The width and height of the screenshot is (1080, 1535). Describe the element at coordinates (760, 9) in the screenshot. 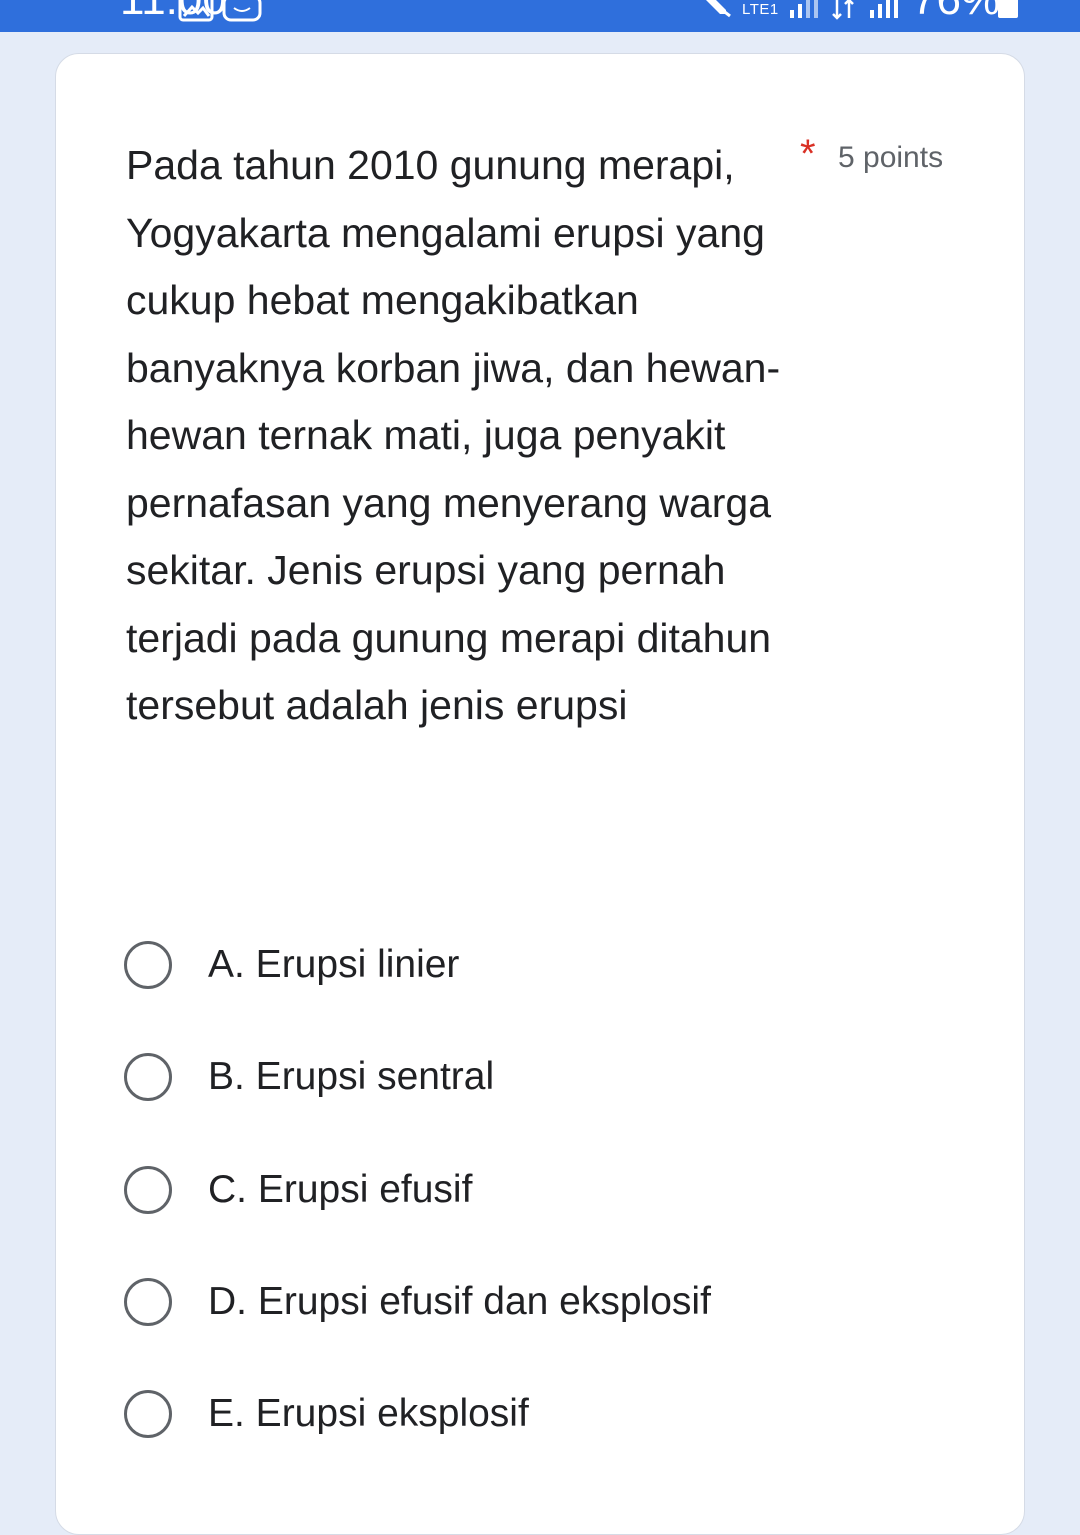

I see `network-label: LTE1` at that location.